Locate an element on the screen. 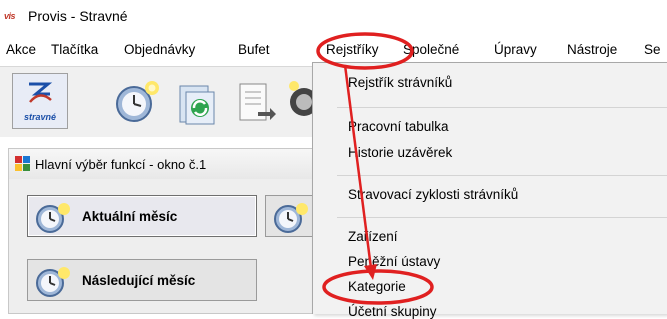 This screenshot has width=667, height=319. menu-bufet: Bufet is located at coordinates (254, 49).